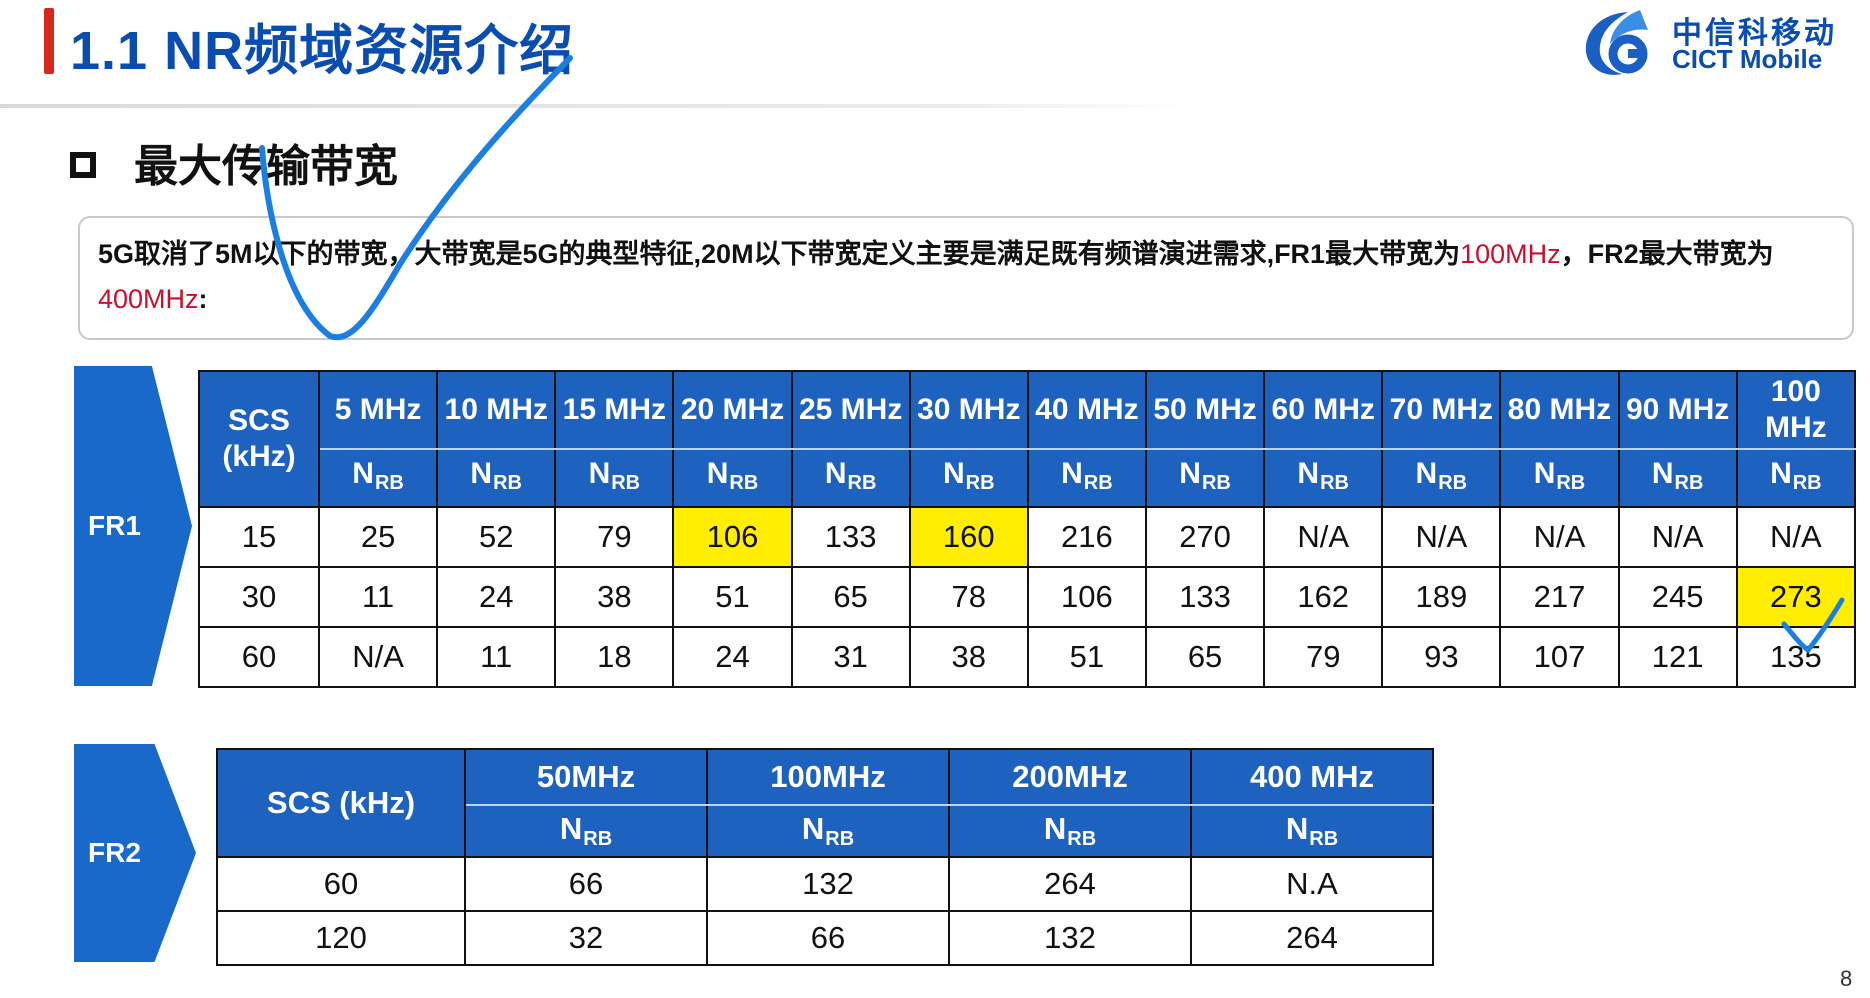 Image resolution: width=1870 pixels, height=998 pixels. Describe the element at coordinates (968, 537) in the screenshot. I see `nrb-value-cell: 160` at that location.